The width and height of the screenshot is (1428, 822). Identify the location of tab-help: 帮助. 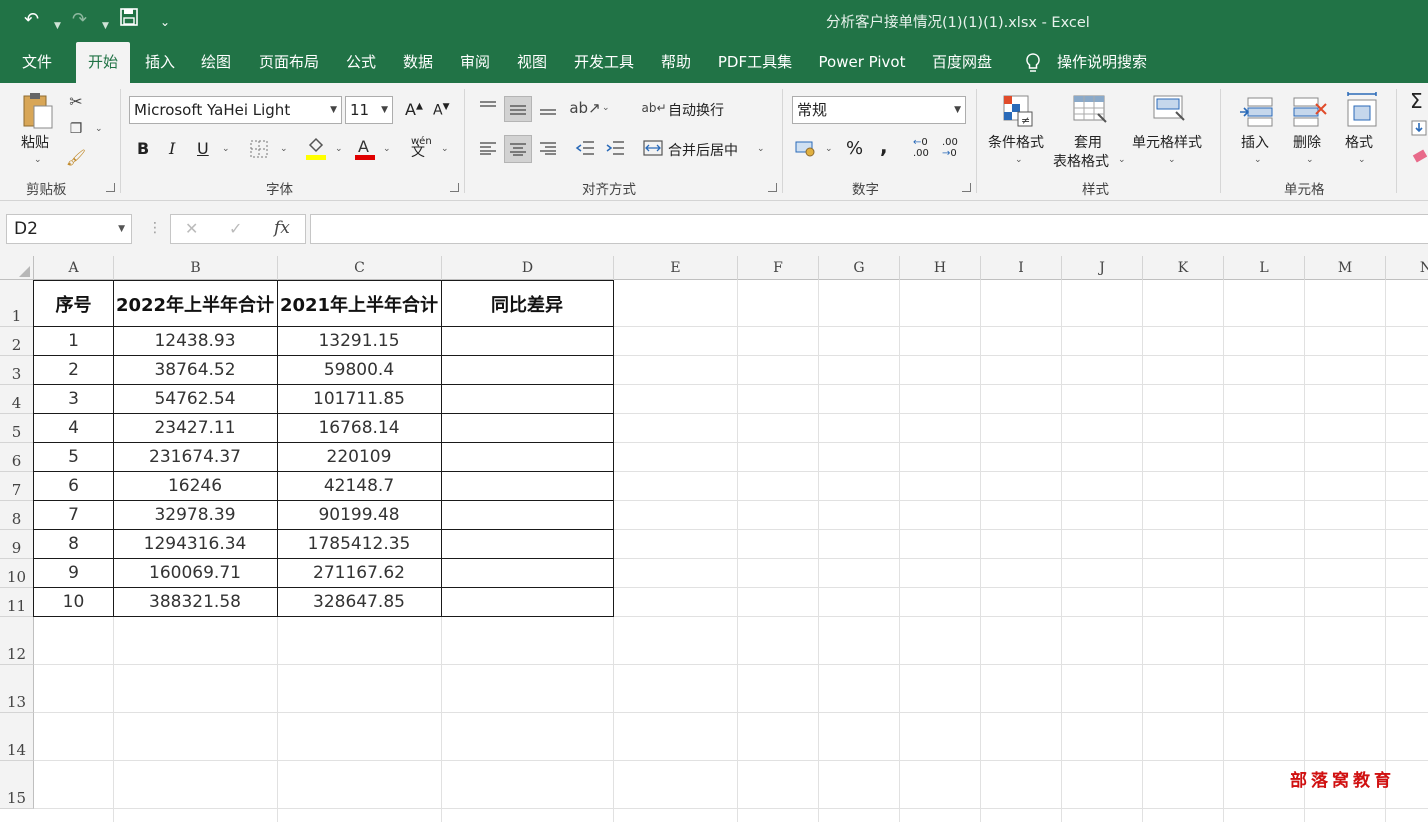
(676, 62).